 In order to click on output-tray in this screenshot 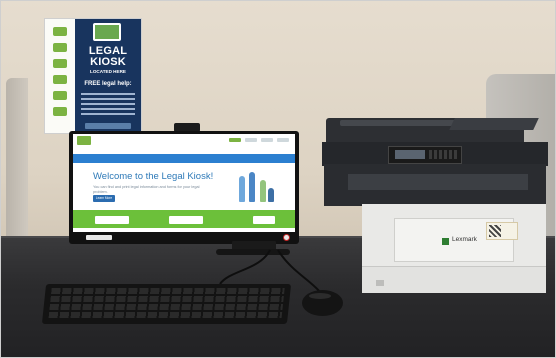, I will do `click(438, 182)`.